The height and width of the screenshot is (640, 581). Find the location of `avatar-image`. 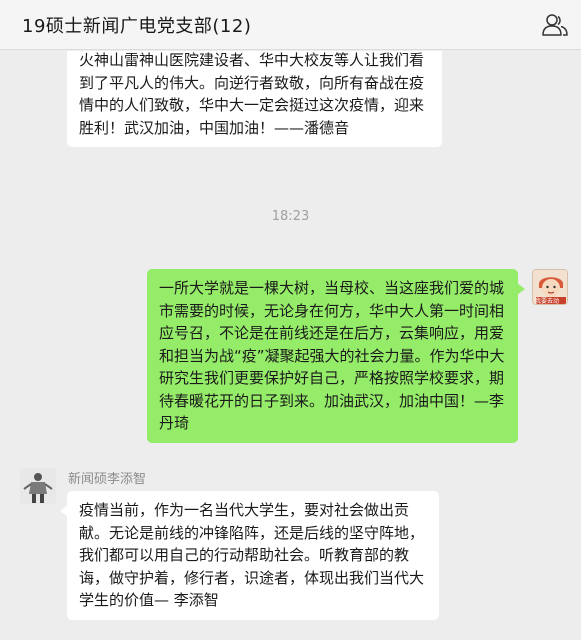

avatar-image is located at coordinates (38, 486).